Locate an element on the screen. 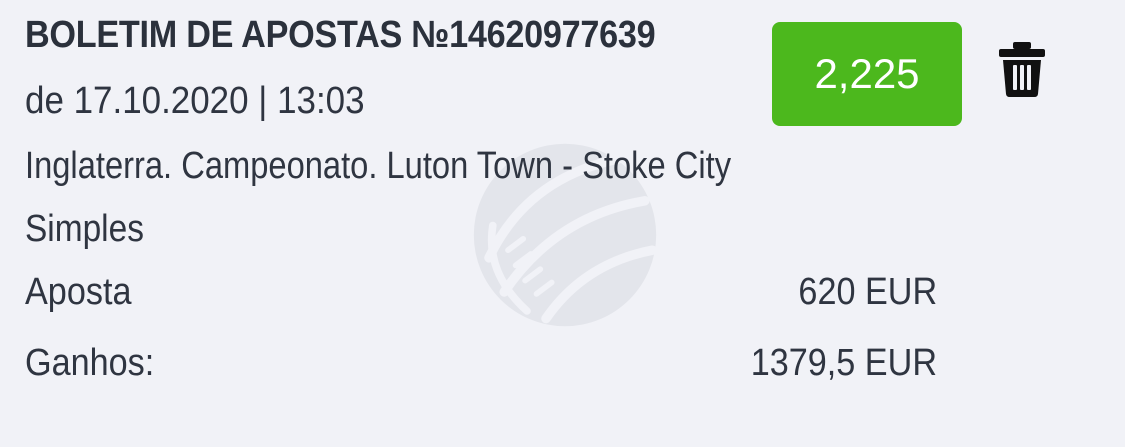 The image size is (1125, 447). winnings-label: Ganhos: is located at coordinates (90, 363).